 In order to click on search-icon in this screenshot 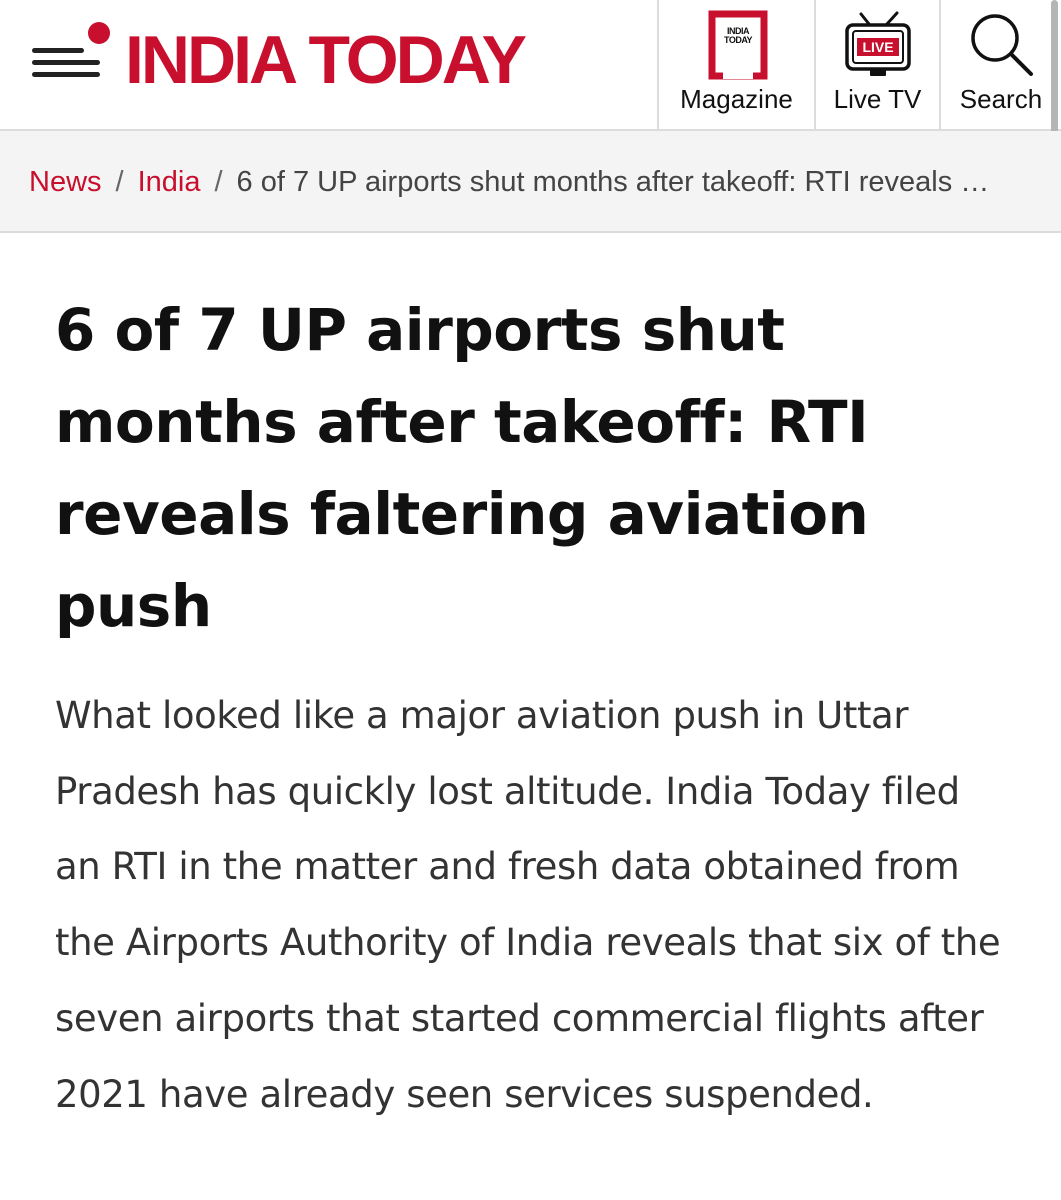, I will do `click(1002, 45)`.